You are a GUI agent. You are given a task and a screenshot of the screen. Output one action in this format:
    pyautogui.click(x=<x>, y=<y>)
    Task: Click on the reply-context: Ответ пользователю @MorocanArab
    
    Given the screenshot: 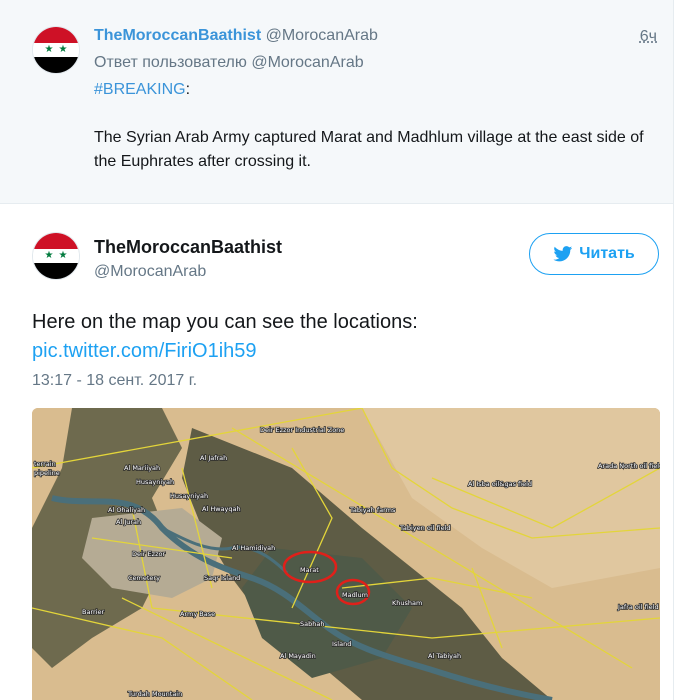 What is the action you would take?
    pyautogui.click(x=229, y=62)
    